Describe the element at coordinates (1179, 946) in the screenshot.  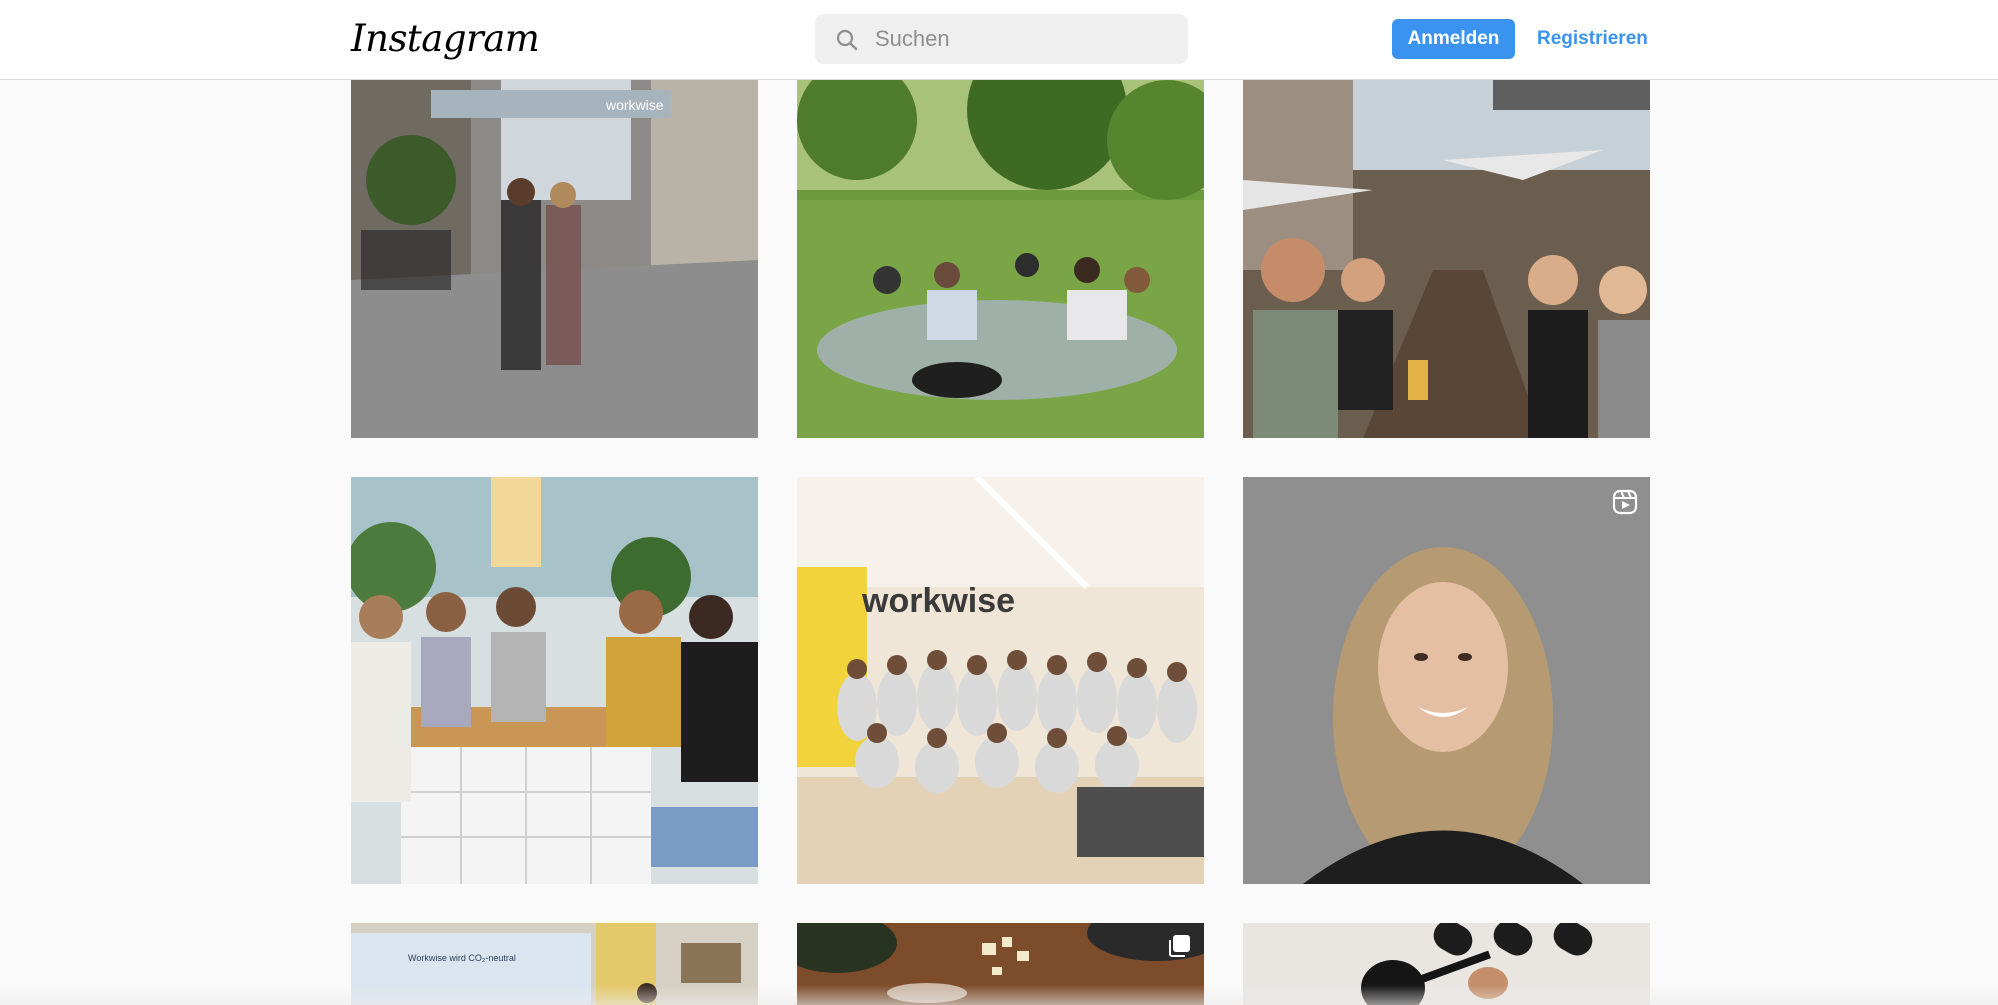
I see `carousel-icon` at that location.